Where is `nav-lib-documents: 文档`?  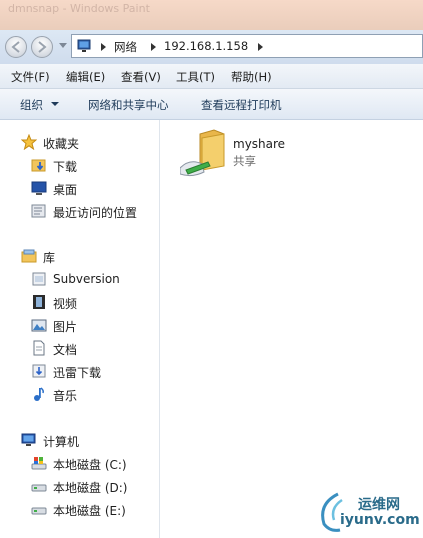 nav-lib-documents: 文档 is located at coordinates (79, 348).